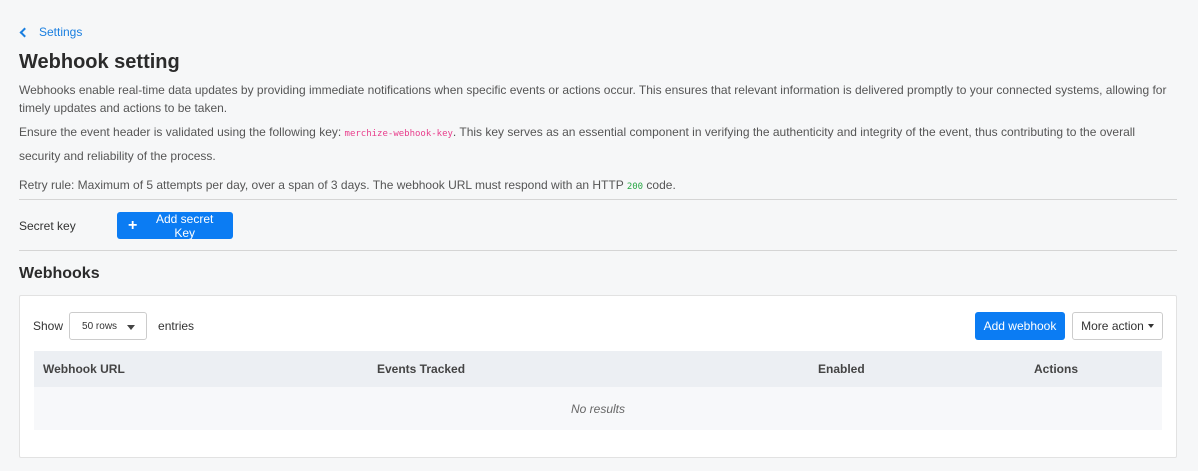  I want to click on add-webhook-button: Add webhook, so click(1020, 326).